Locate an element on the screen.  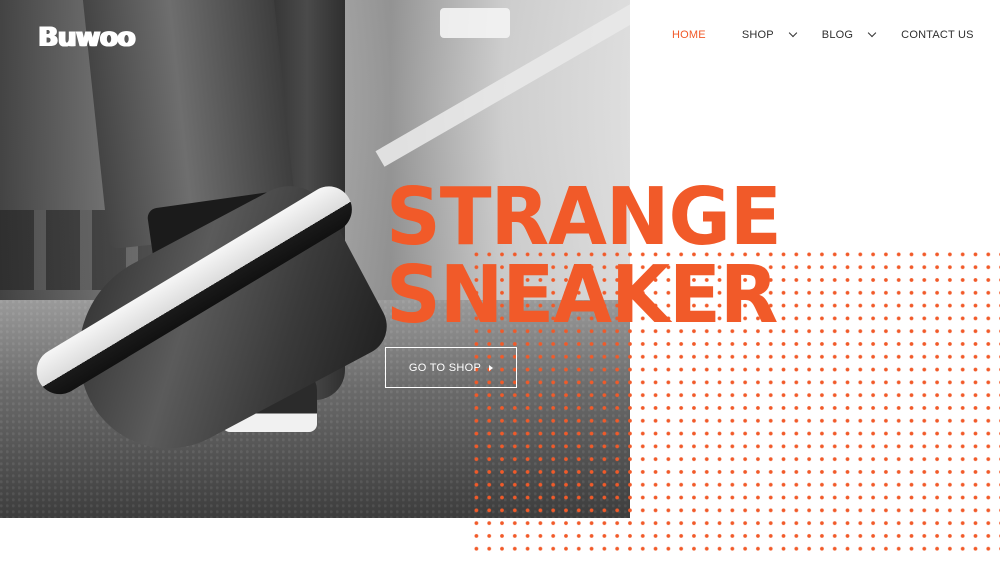
go-to-shop-label: GO TO SHOP is located at coordinates (445, 367).